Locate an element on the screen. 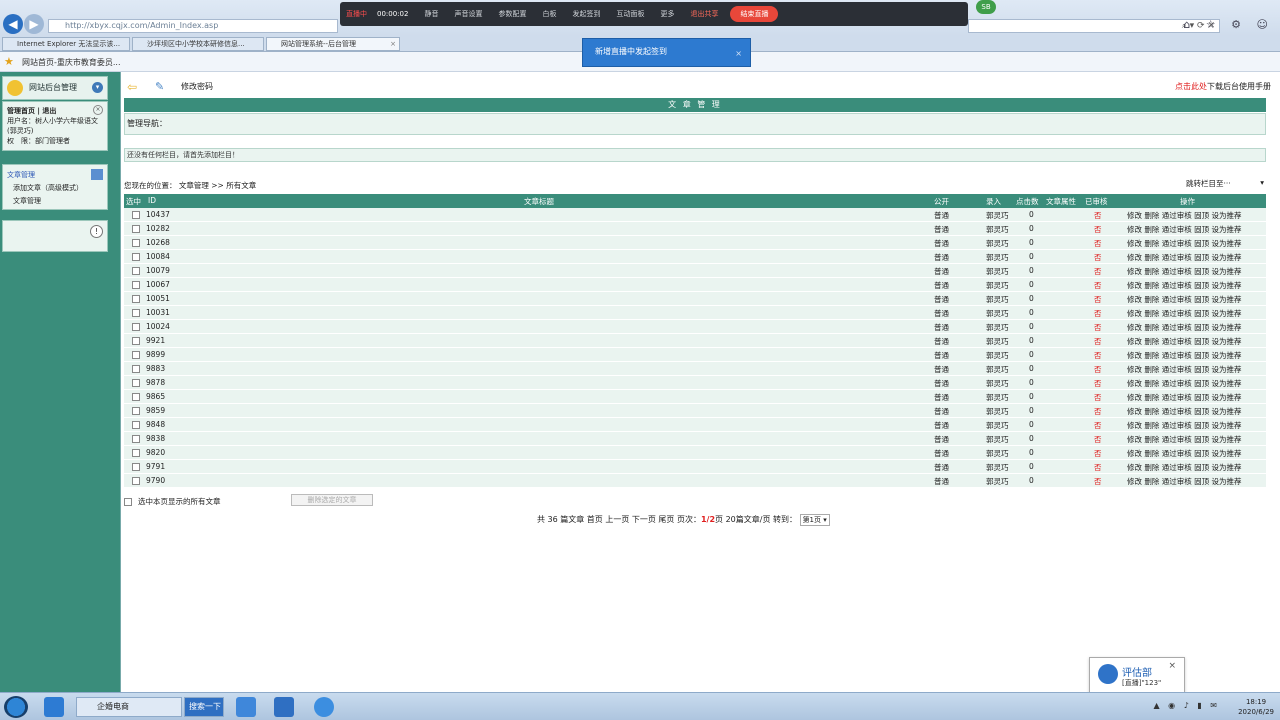 Image resolution: width=1280 pixels, height=720 pixels. meeting-item-interact: 互动面板 is located at coordinates (630, 14).